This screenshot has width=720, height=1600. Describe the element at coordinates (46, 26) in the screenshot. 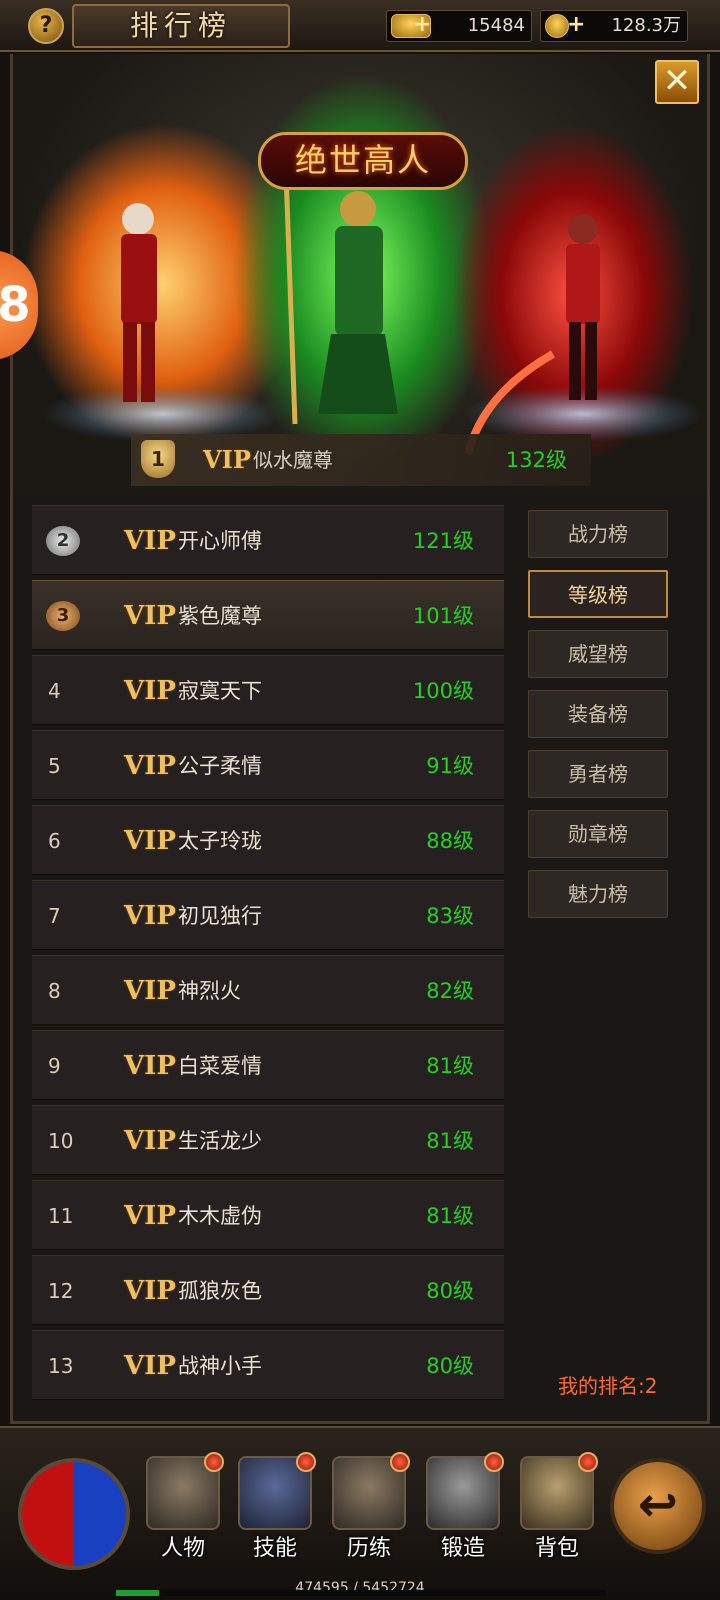

I see `help-button: ?` at that location.